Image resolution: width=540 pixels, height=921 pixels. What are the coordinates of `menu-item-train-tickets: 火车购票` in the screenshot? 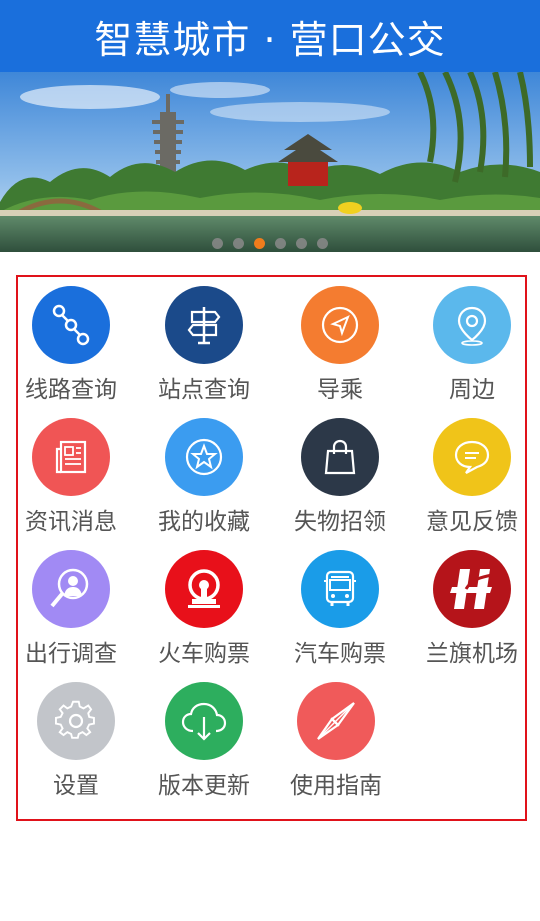 It's located at (204, 607).